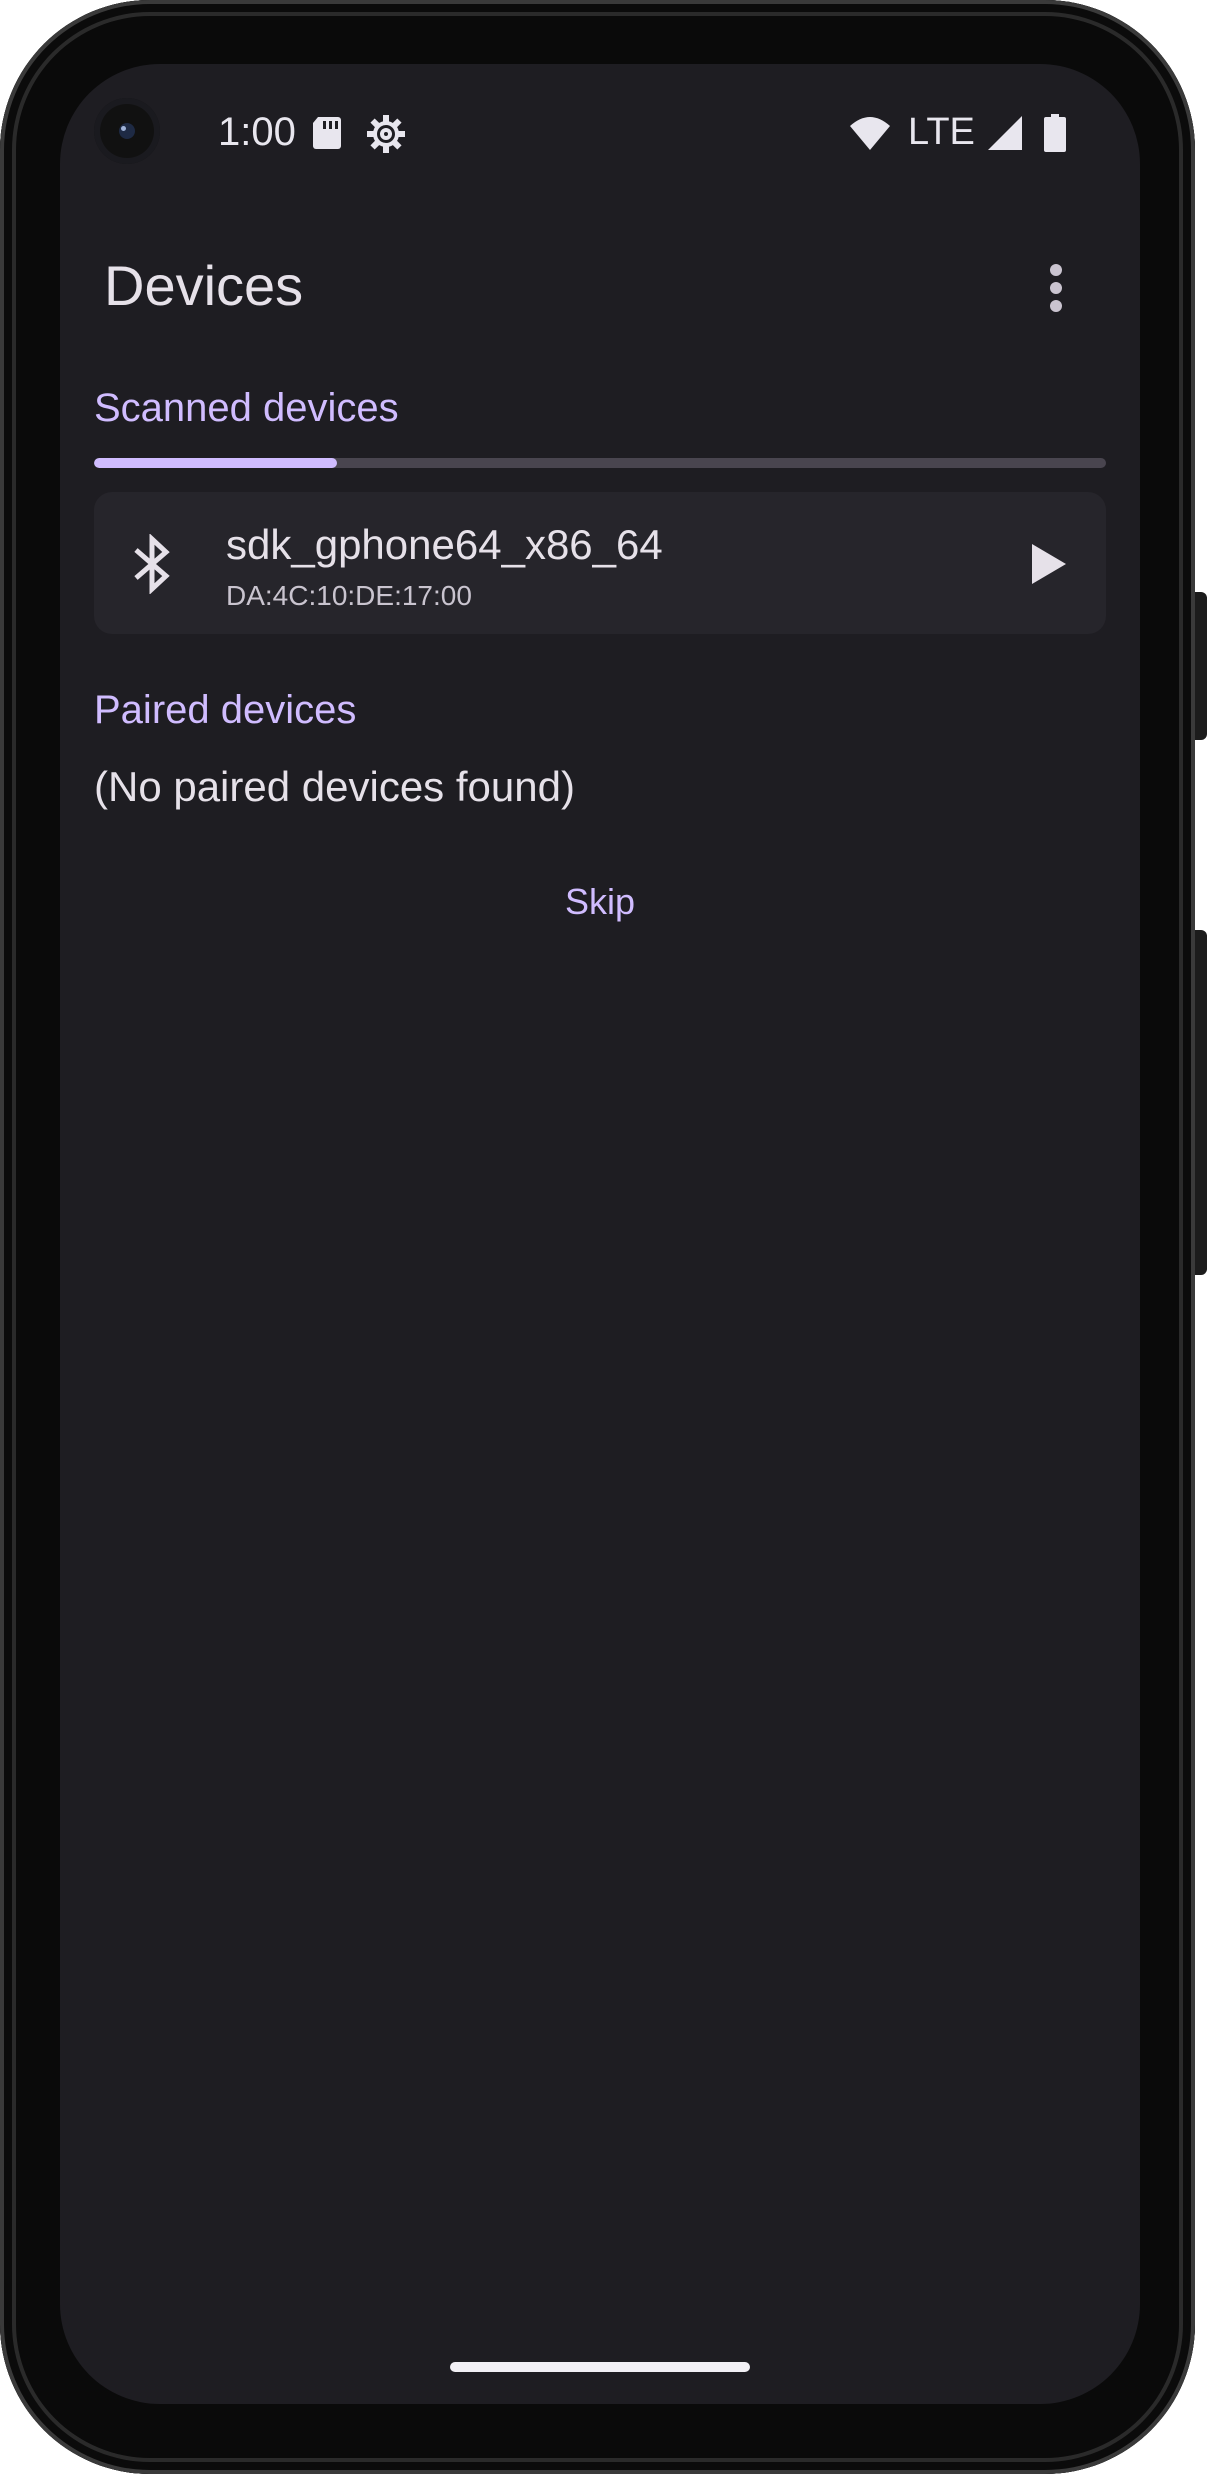  I want to click on no-paired-devices-message: (No paired devices found), so click(334, 786).